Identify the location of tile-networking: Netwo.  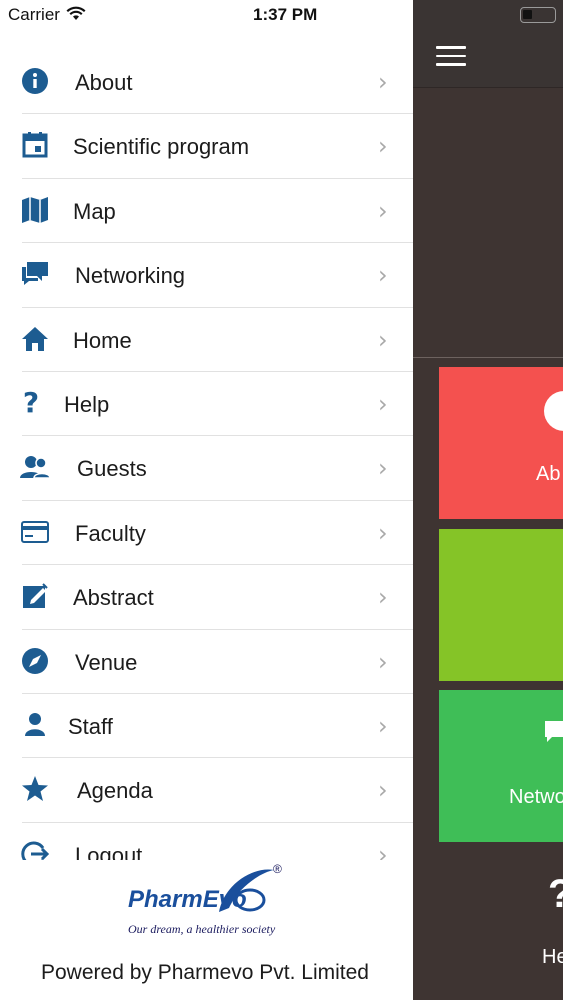
(501, 766).